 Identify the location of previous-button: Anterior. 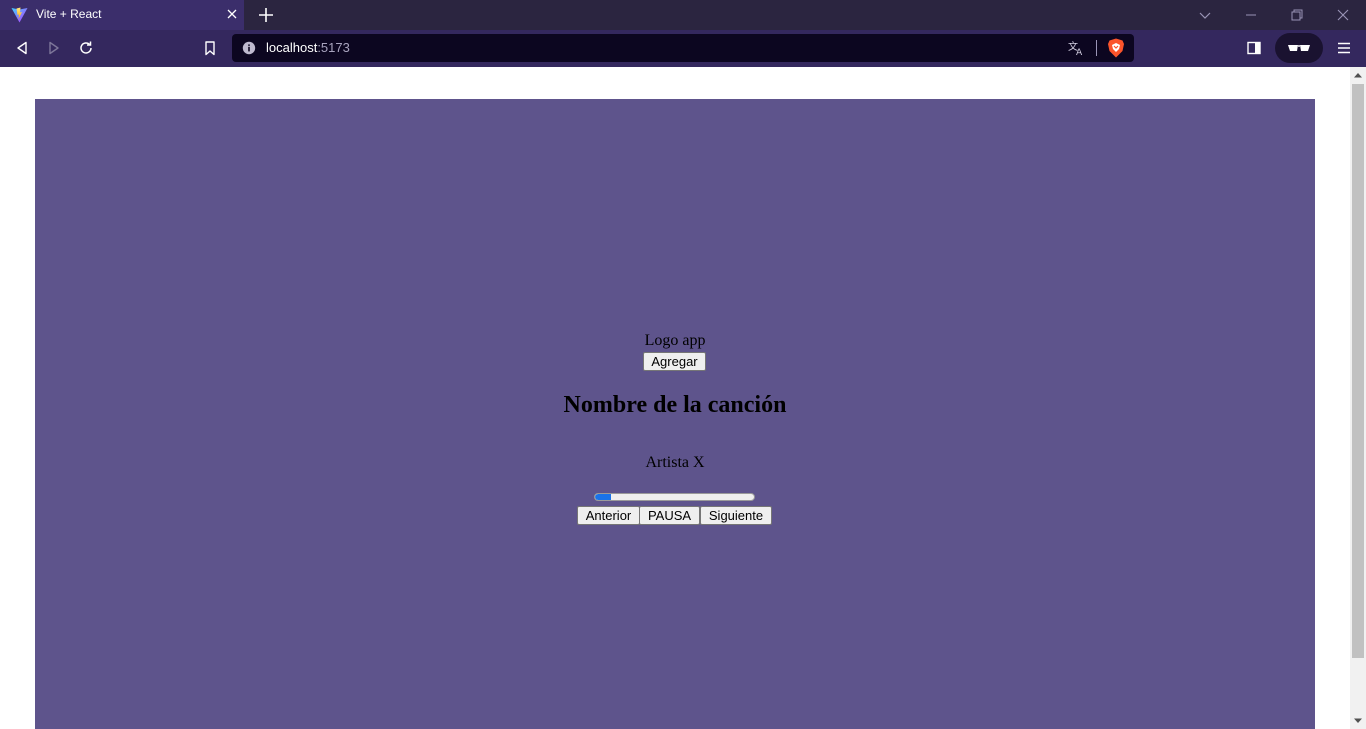
(608, 515).